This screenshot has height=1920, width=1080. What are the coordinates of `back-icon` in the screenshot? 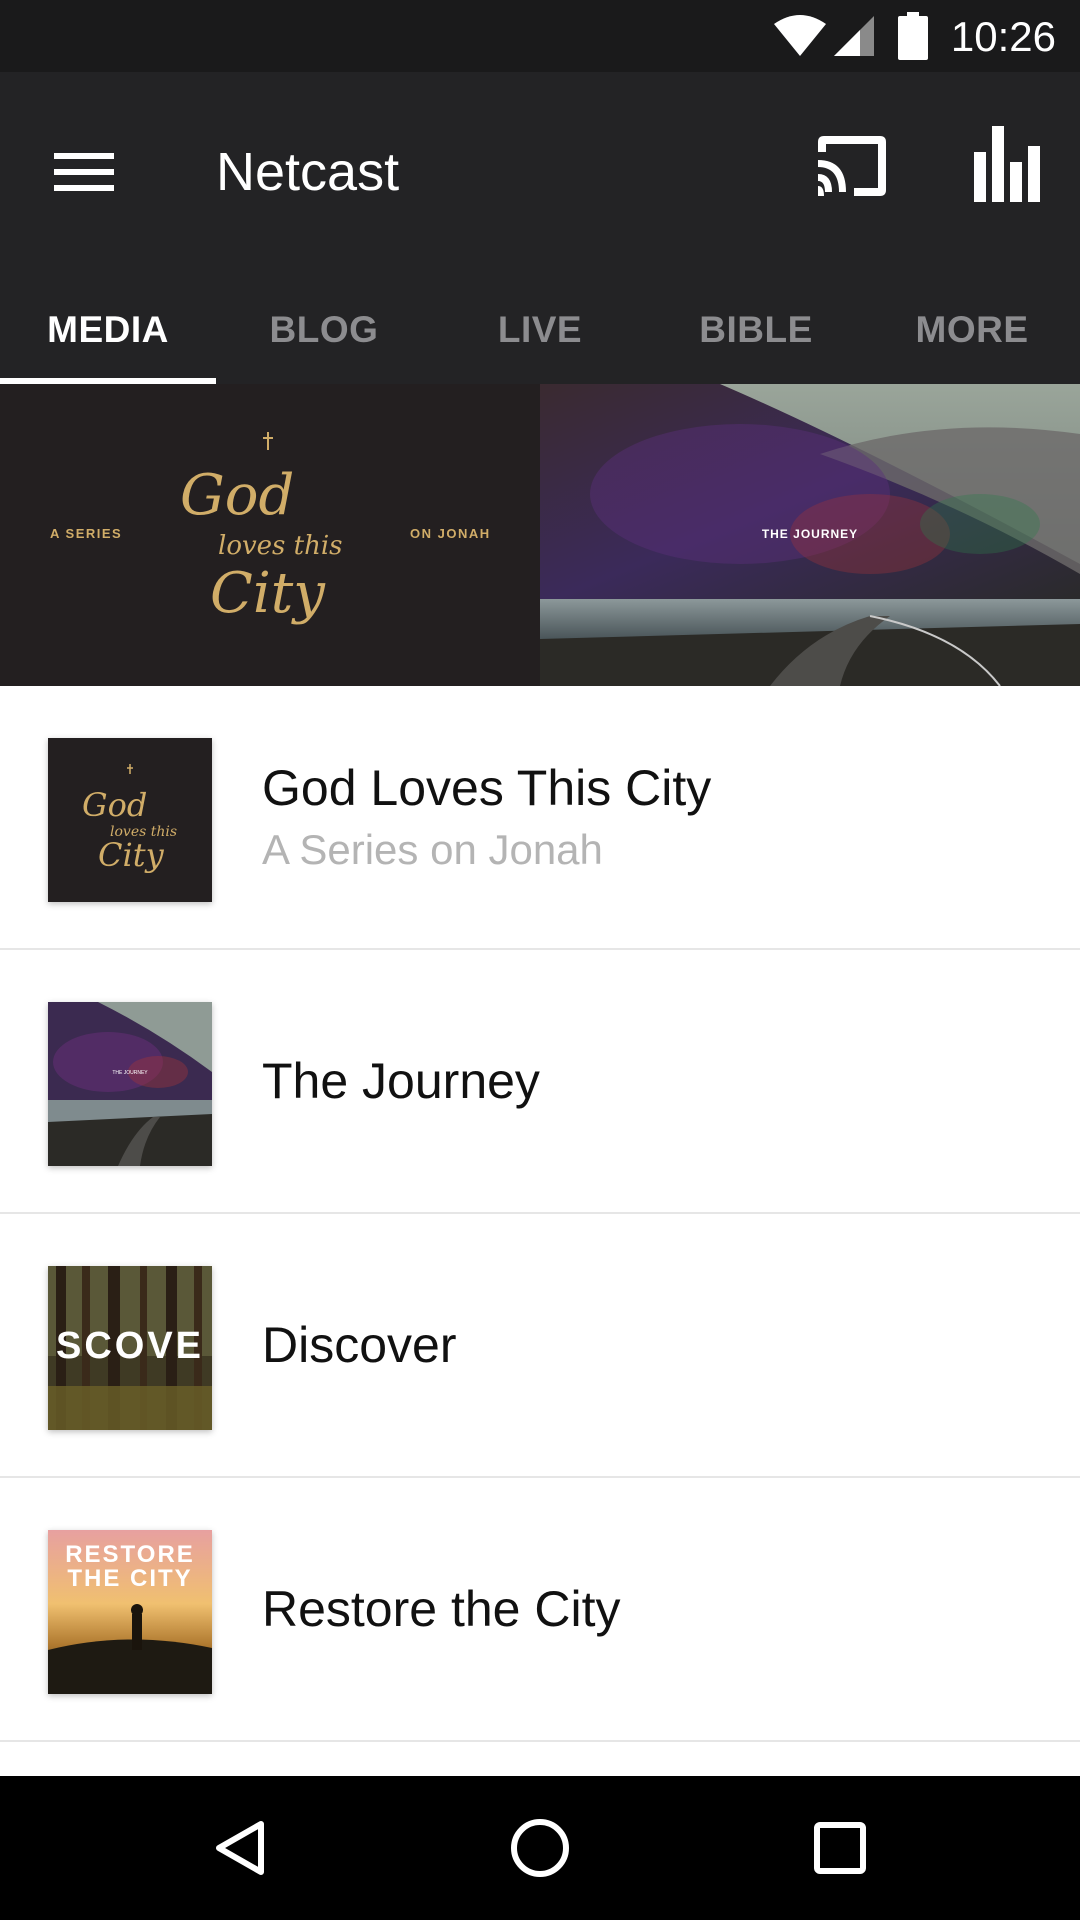 It's located at (240, 1848).